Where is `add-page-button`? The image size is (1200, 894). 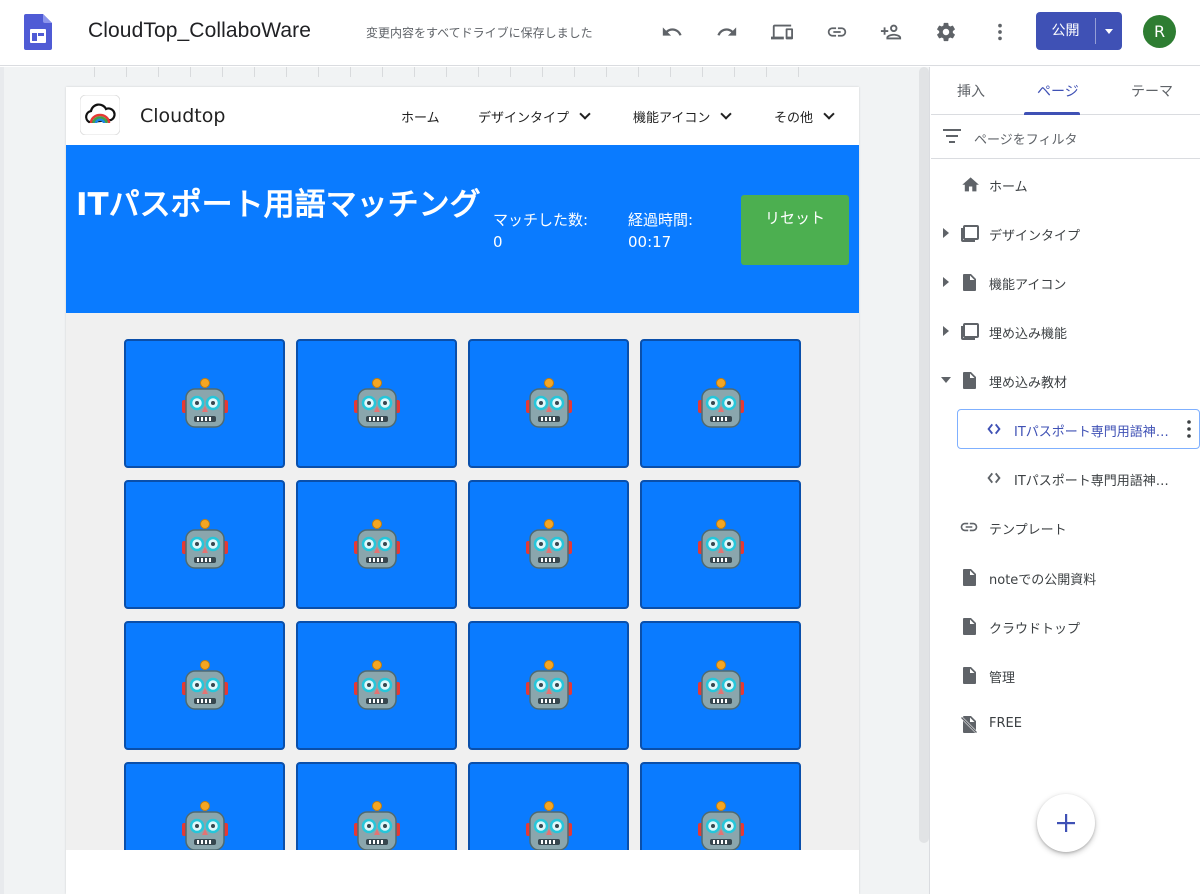
add-page-button is located at coordinates (1066, 823).